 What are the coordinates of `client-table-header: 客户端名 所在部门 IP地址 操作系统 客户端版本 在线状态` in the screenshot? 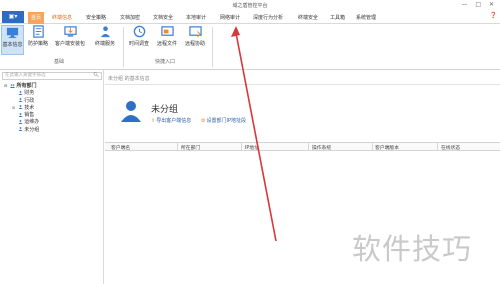 It's located at (302, 146).